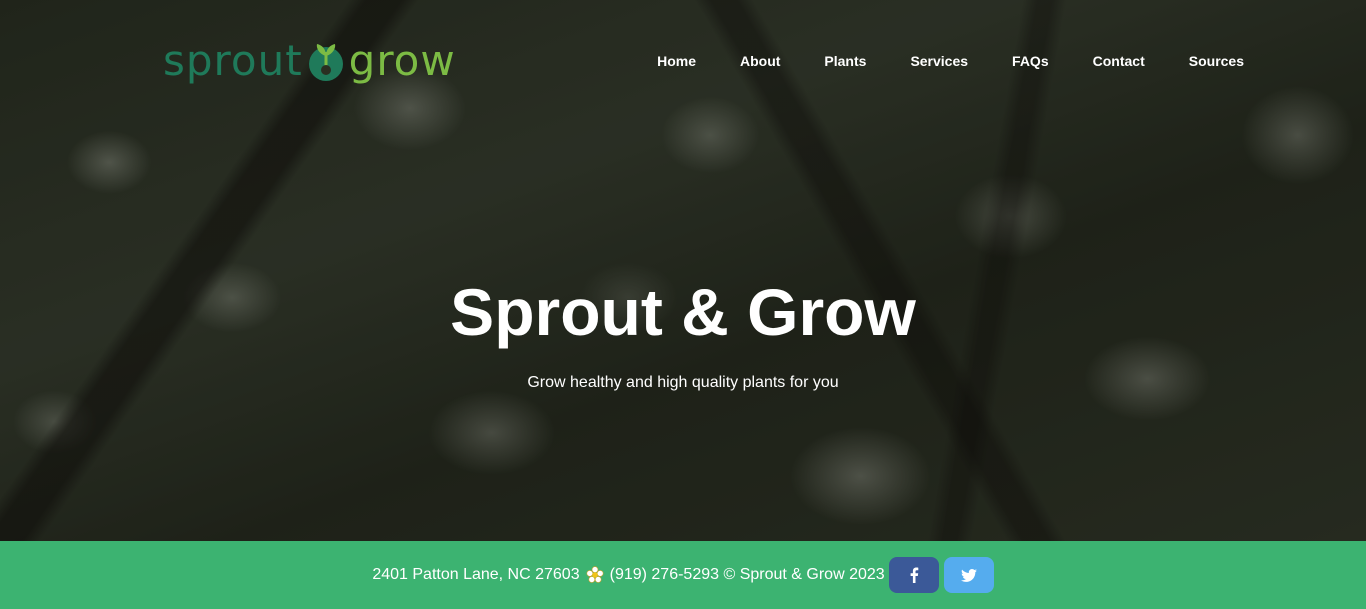  What do you see at coordinates (683, 312) in the screenshot?
I see `hero-title: Sprout & Grow` at bounding box center [683, 312].